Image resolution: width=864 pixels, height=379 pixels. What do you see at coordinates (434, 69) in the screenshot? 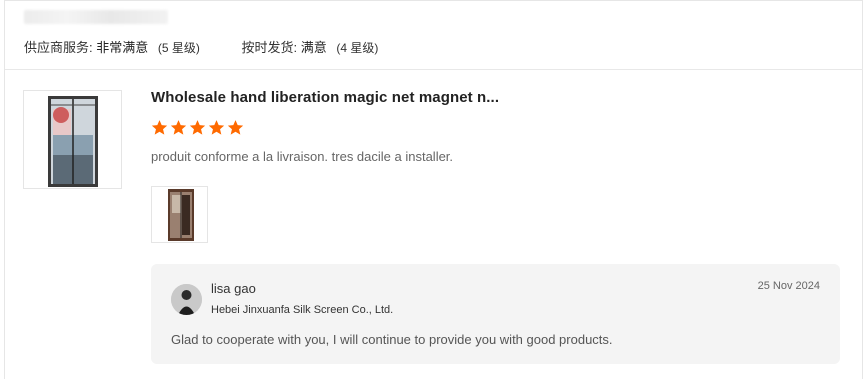
I see `divider` at bounding box center [434, 69].